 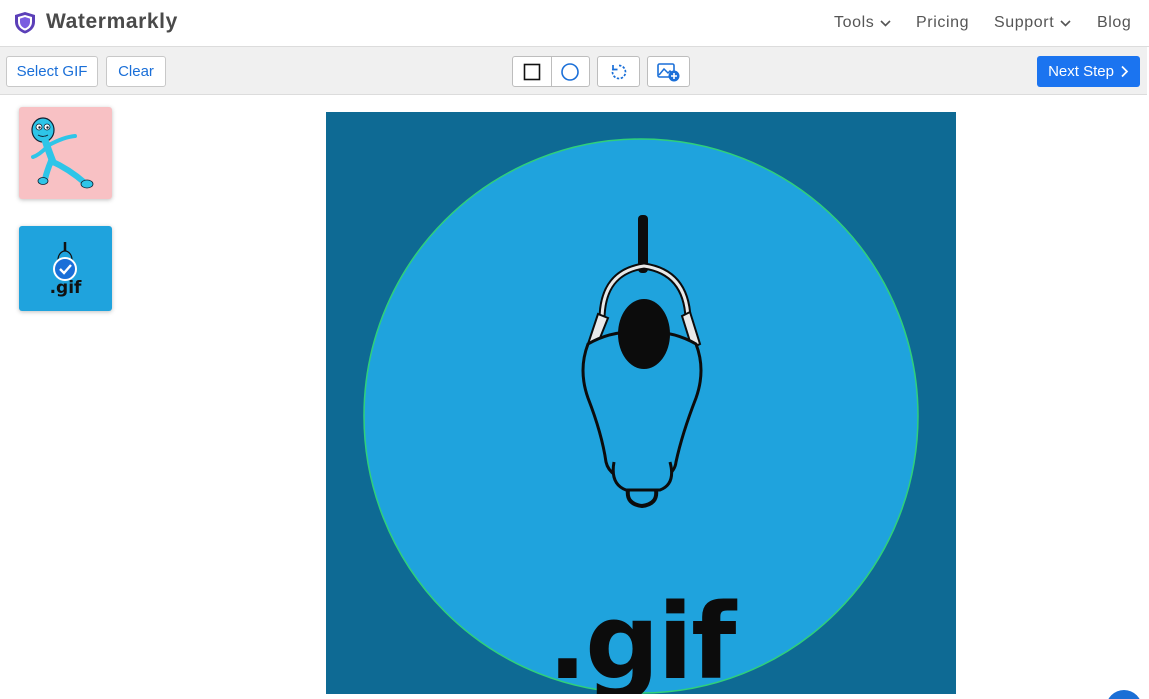 I want to click on nav-pricing-label: Pricing, so click(x=943, y=22).